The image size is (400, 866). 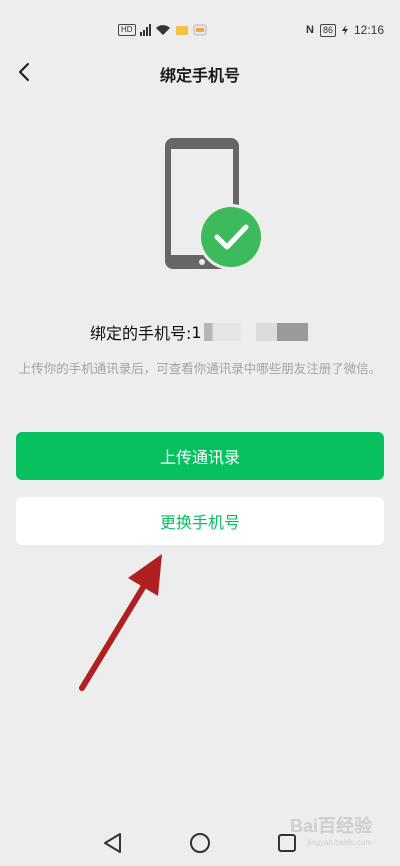 I want to click on square-recents-icon, so click(x=287, y=843).